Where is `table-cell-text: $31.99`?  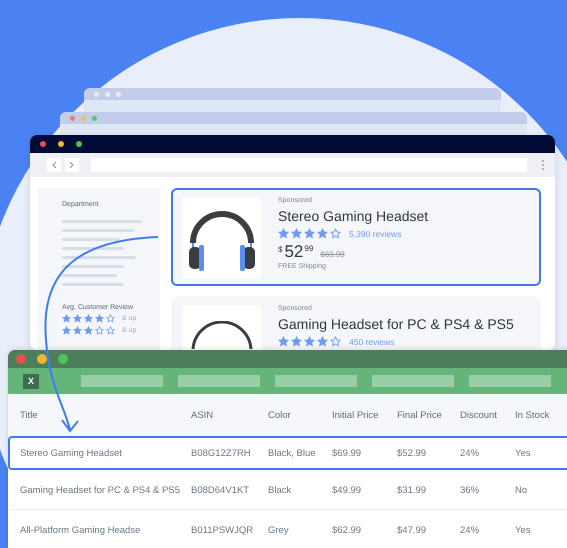
table-cell-text: $31.99 is located at coordinates (412, 490).